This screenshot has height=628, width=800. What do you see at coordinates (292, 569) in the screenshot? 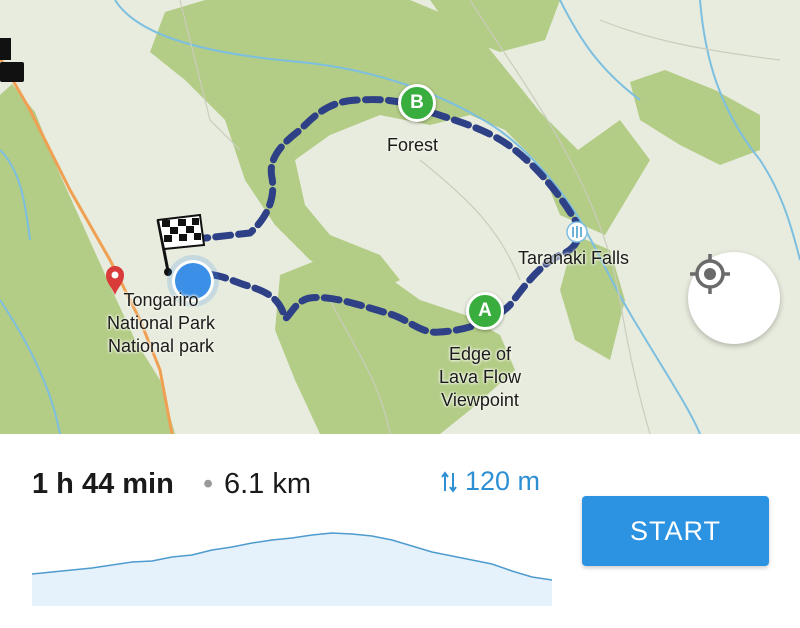
I see `elevation-profile-fill` at bounding box center [292, 569].